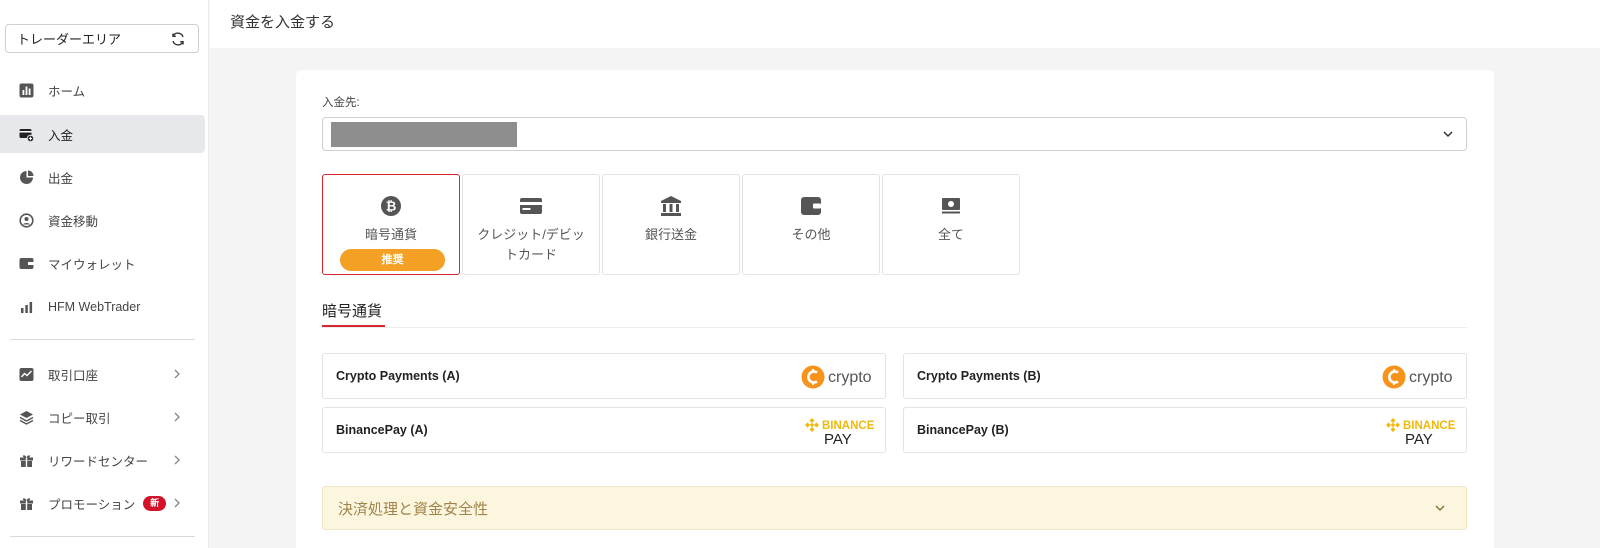  I want to click on tab-label: 暗号通貨, so click(390, 234).